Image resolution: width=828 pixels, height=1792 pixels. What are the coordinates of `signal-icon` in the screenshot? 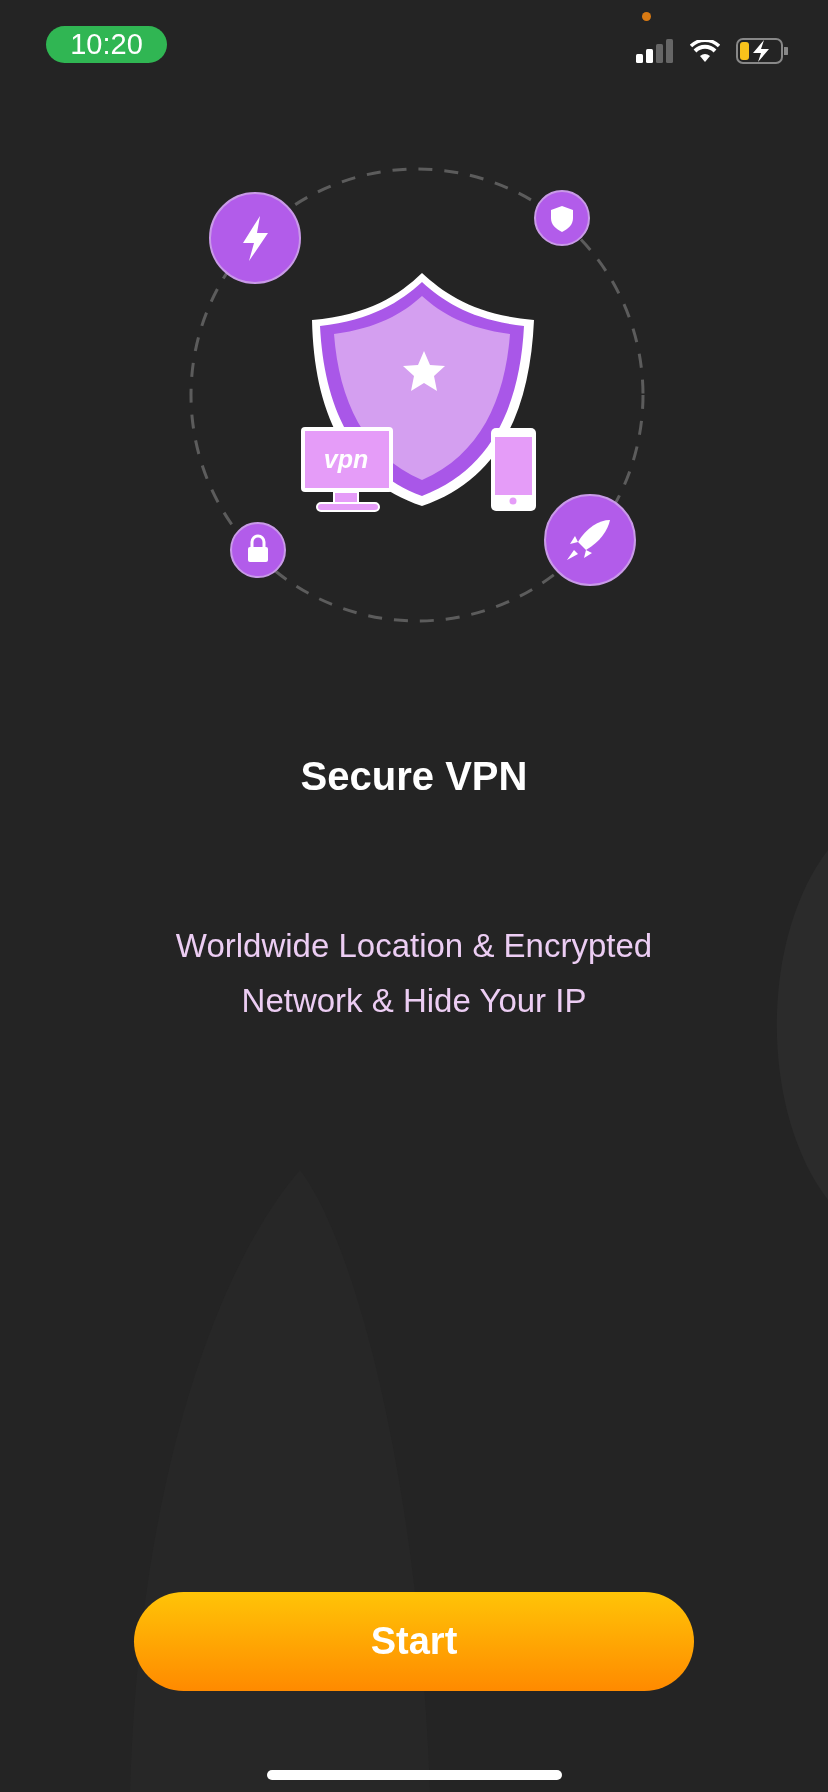 It's located at (655, 51).